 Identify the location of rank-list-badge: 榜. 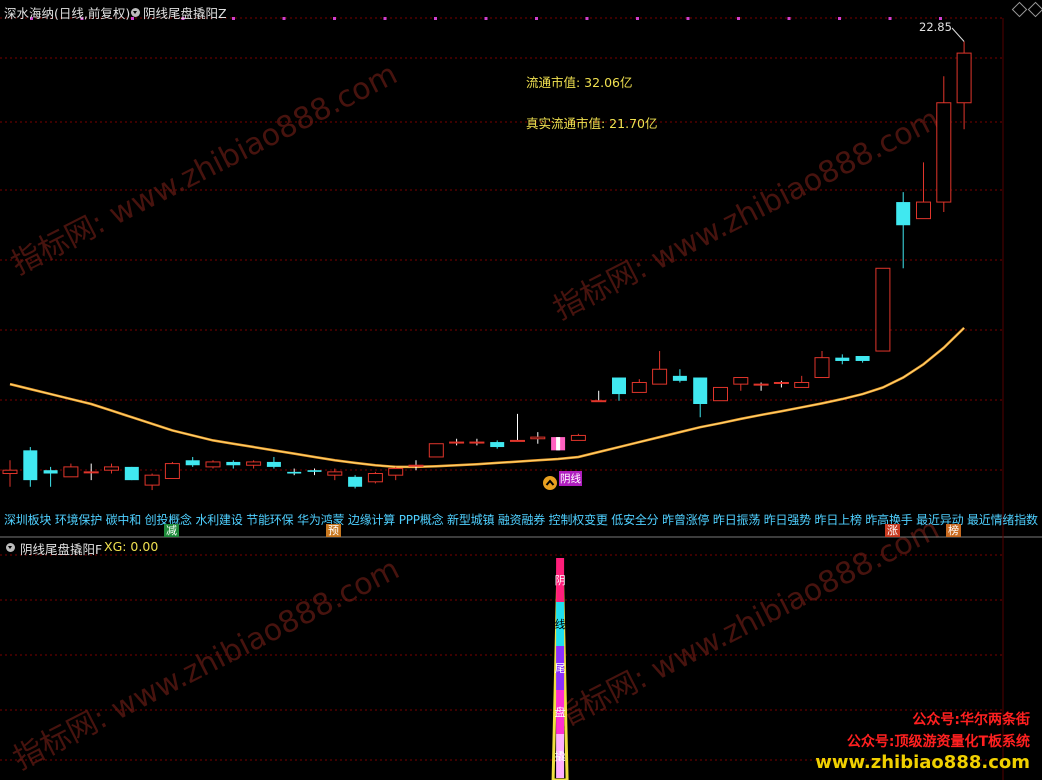
(953, 530).